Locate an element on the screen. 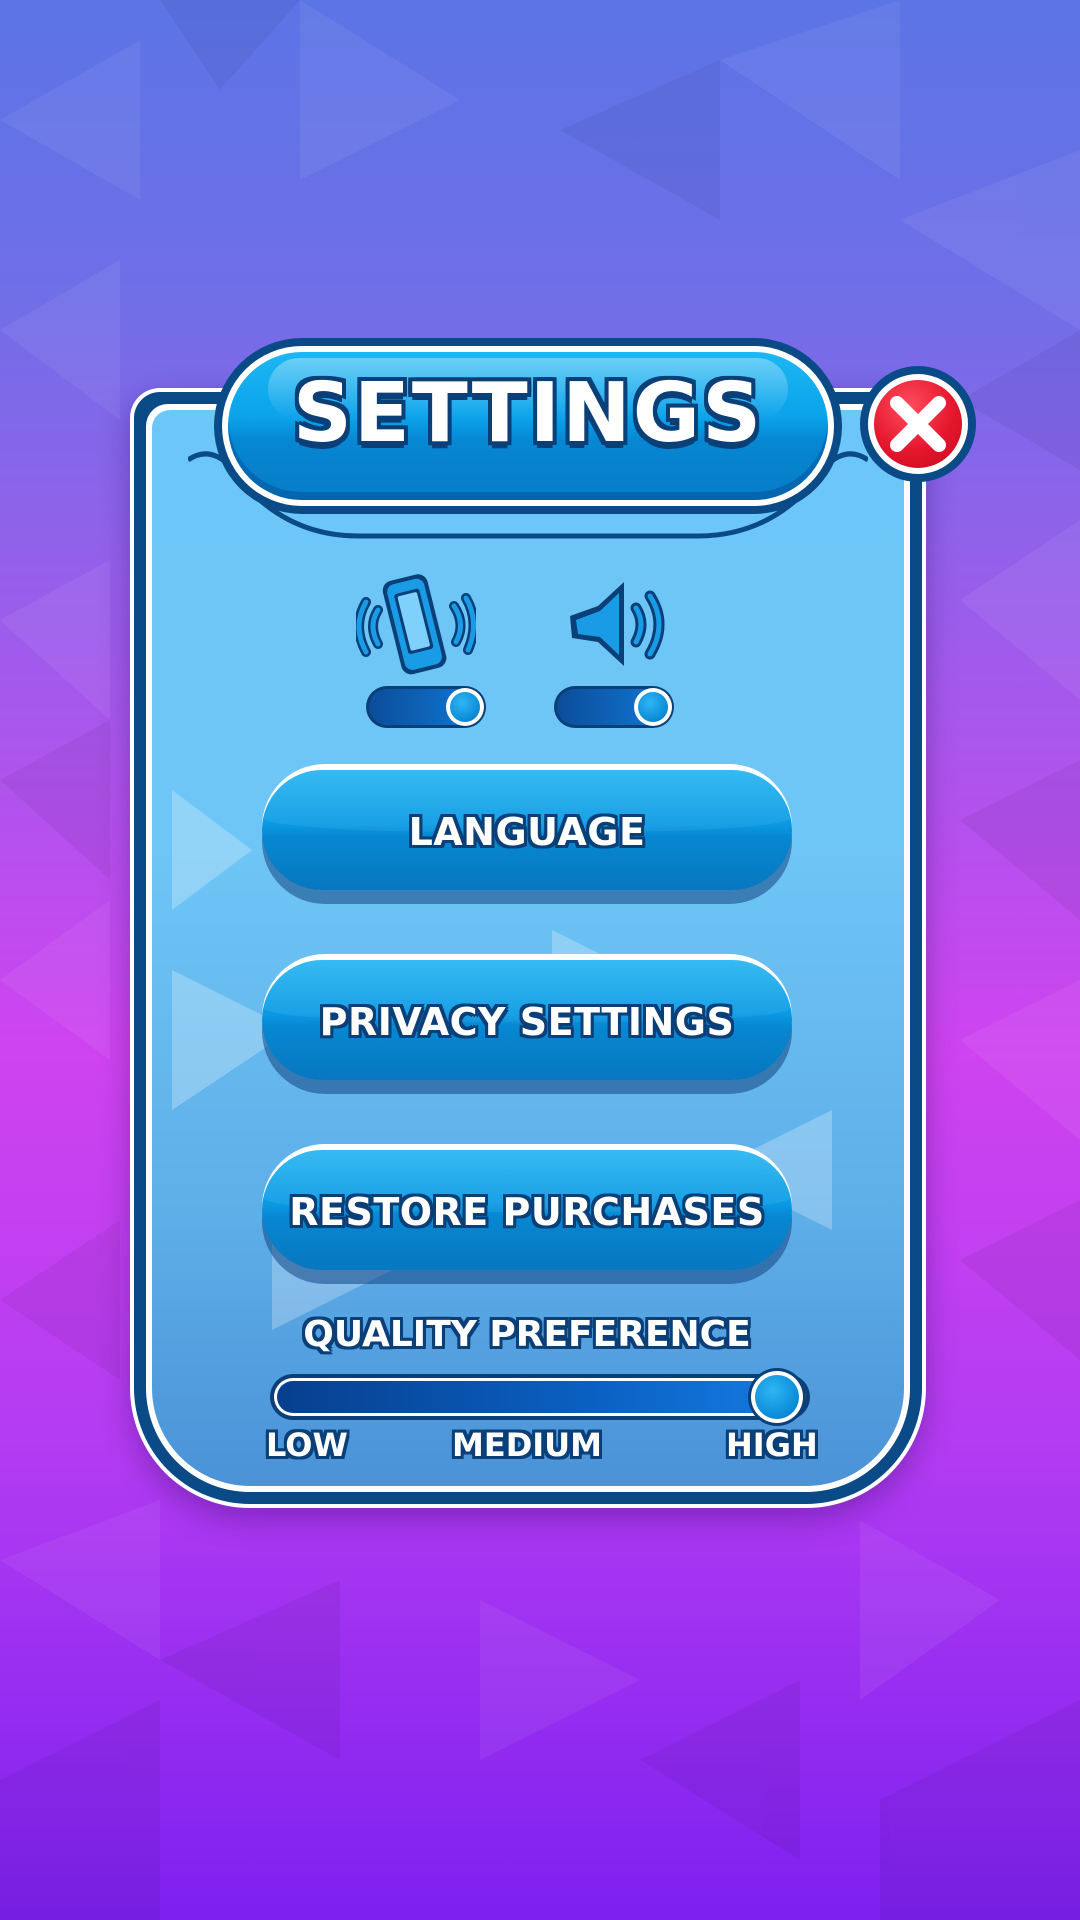 The width and height of the screenshot is (1080, 1920). privacy-settings-button: PRIVACY SETTINGS is located at coordinates (527, 1024).